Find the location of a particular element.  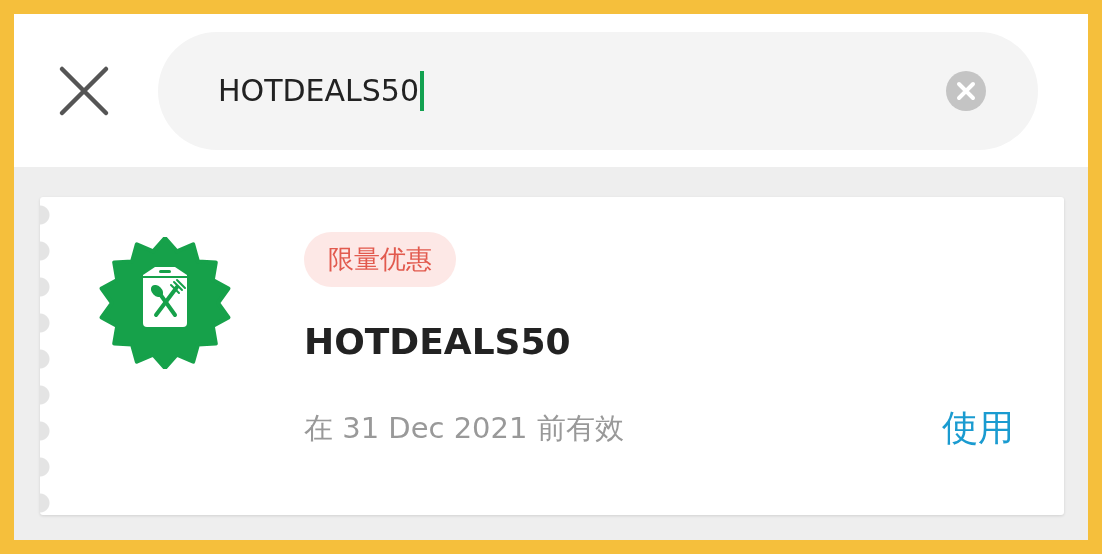

close-icon is located at coordinates (84, 90).